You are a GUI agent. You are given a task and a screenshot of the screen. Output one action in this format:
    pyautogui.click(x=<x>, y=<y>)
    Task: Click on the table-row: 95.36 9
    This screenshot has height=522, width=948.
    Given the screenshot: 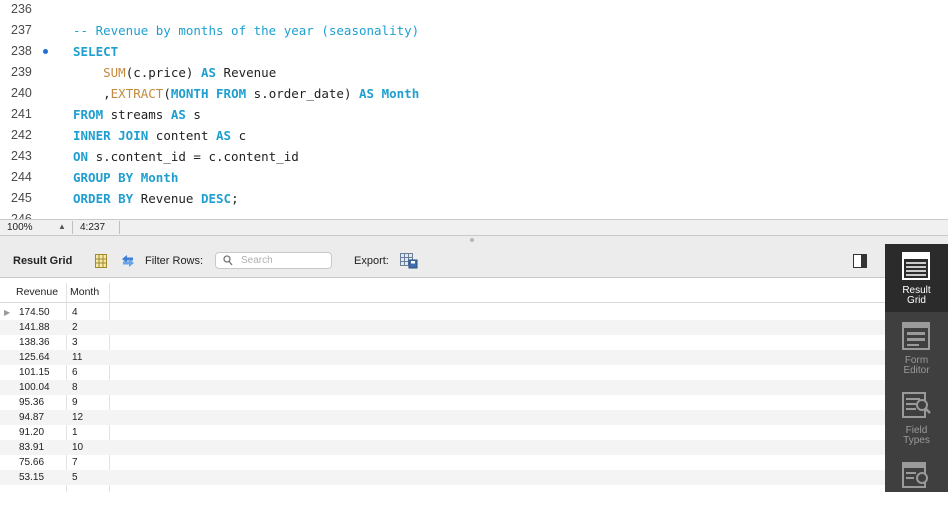 What is the action you would take?
    pyautogui.click(x=442, y=402)
    